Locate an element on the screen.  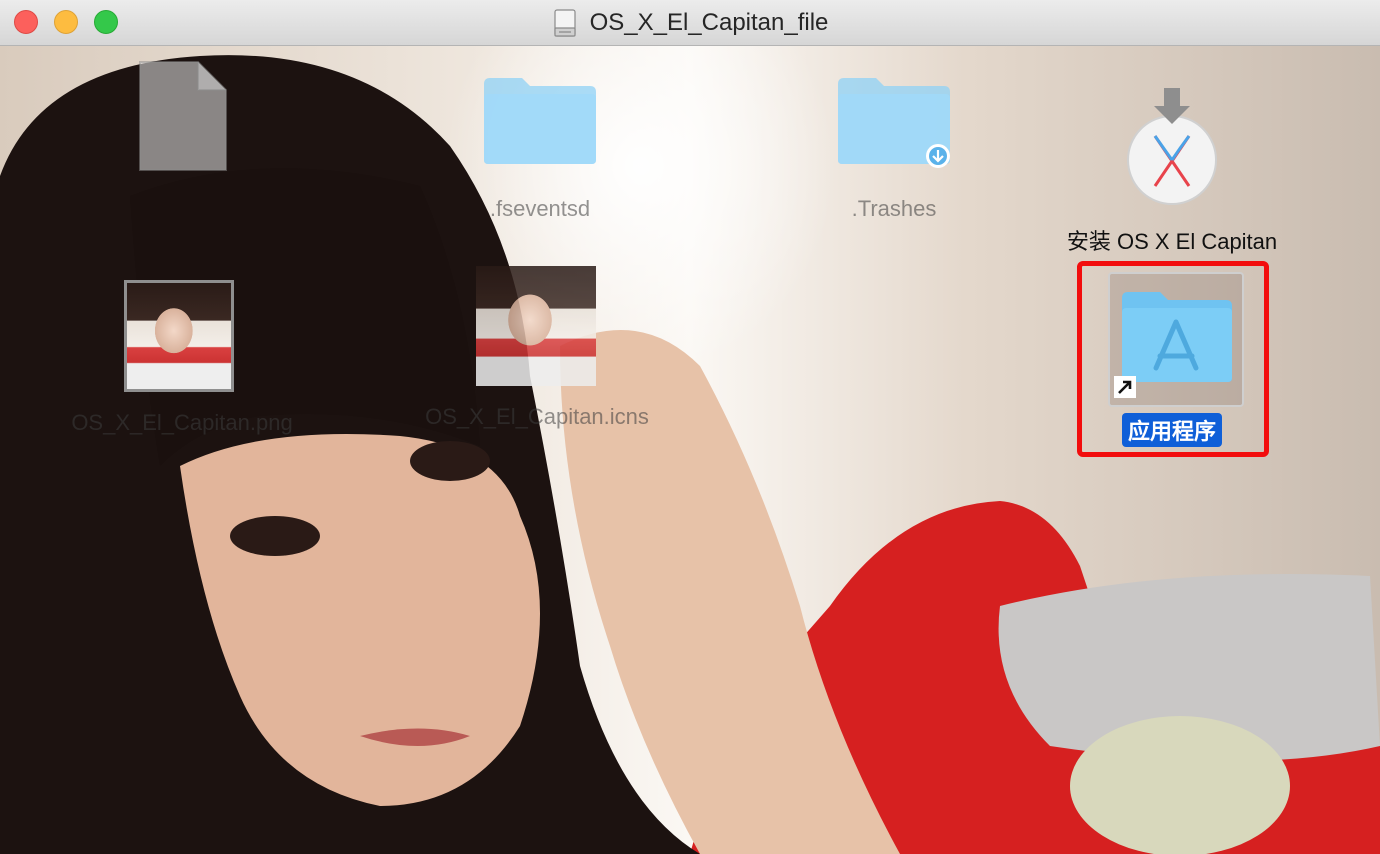
installer-item: 安装 OS X El Capitan is located at coordinates (1172, 171).